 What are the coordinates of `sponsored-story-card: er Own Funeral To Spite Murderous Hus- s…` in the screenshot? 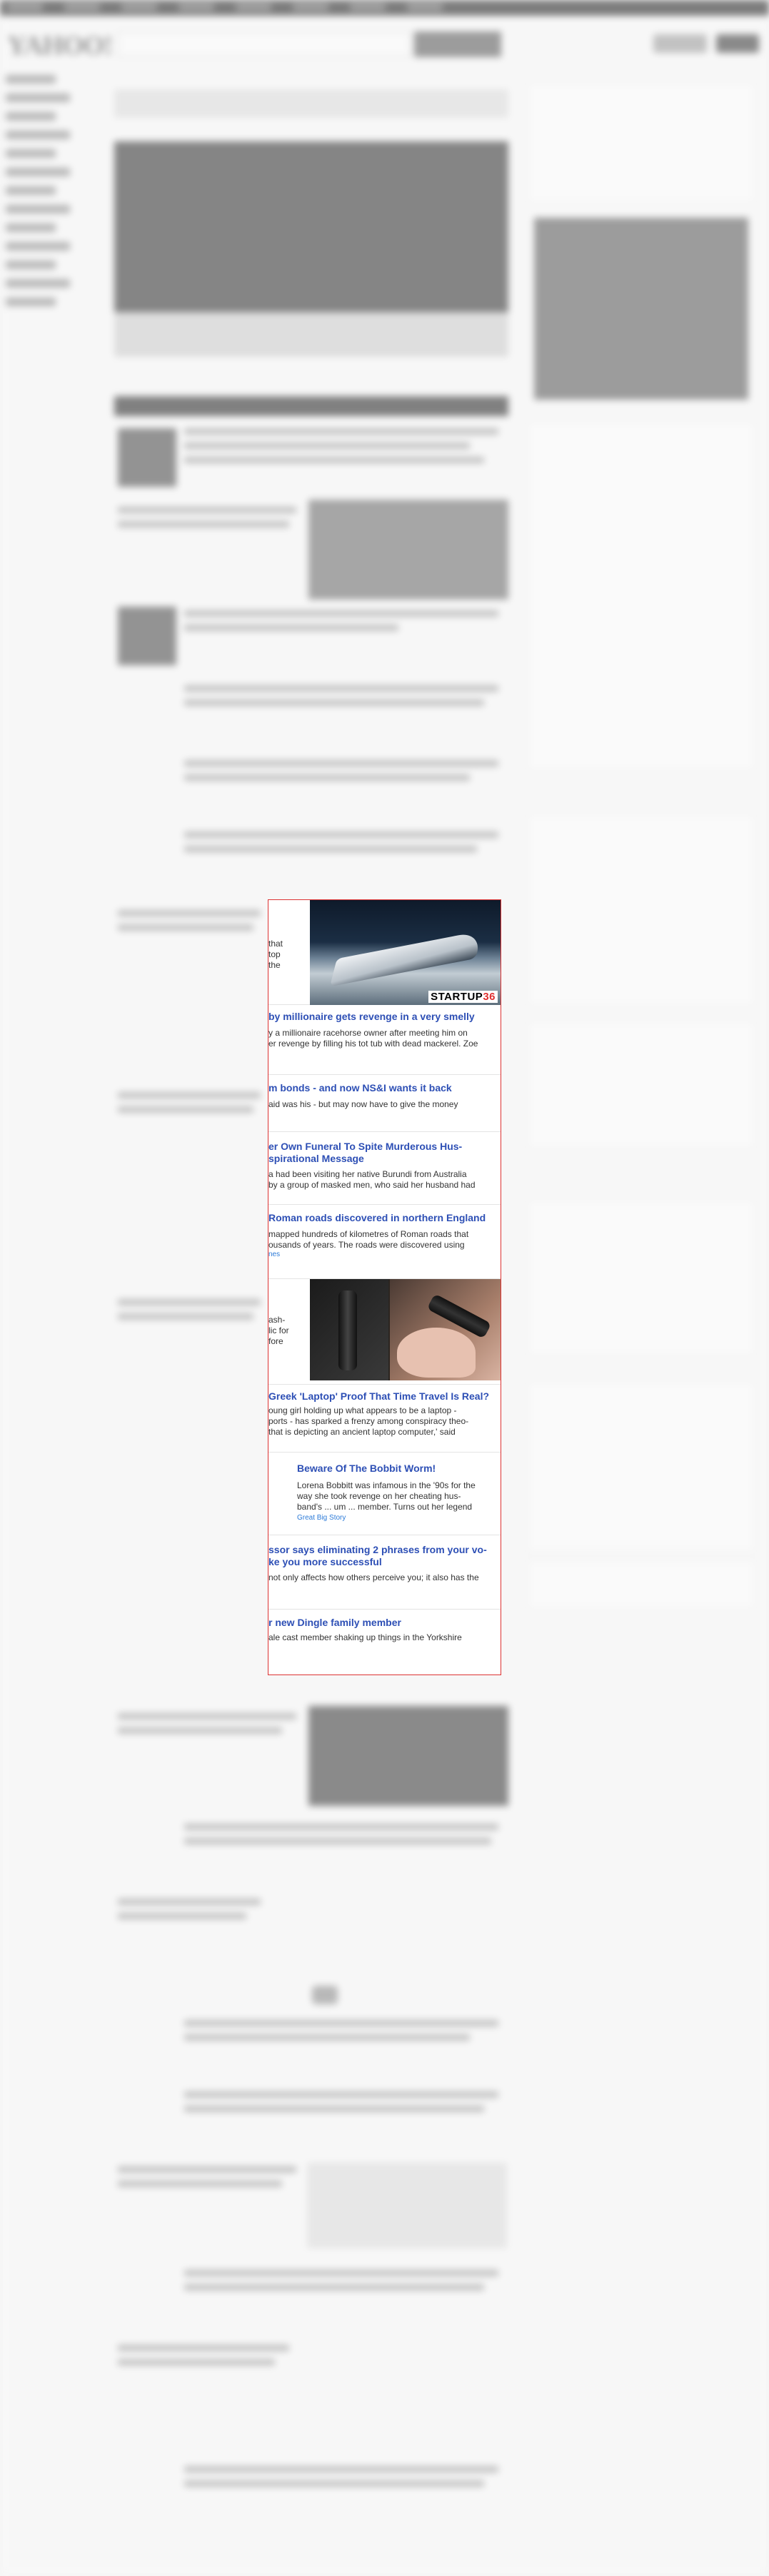 It's located at (384, 1168).